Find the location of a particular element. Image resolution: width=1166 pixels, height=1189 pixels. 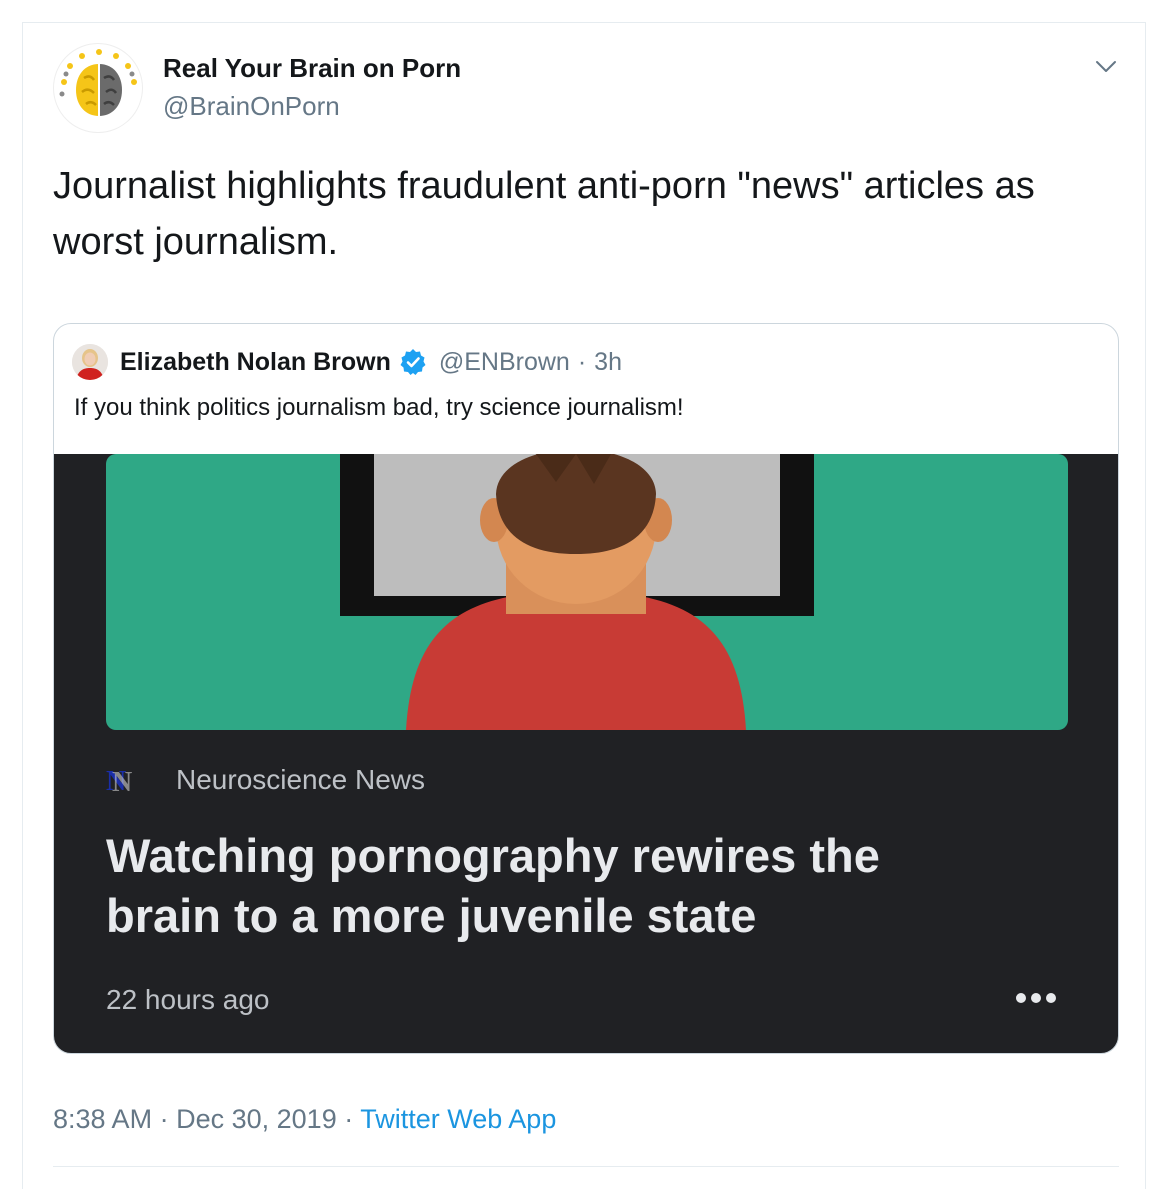

brain-sun-logo-icon is located at coordinates (98, 82).